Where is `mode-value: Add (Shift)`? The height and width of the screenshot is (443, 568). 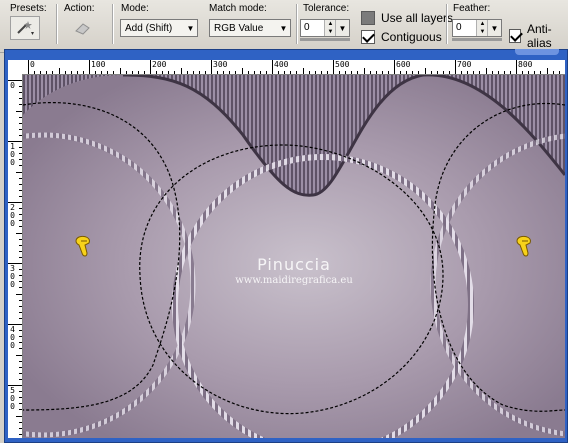 mode-value: Add (Shift) is located at coordinates (149, 28).